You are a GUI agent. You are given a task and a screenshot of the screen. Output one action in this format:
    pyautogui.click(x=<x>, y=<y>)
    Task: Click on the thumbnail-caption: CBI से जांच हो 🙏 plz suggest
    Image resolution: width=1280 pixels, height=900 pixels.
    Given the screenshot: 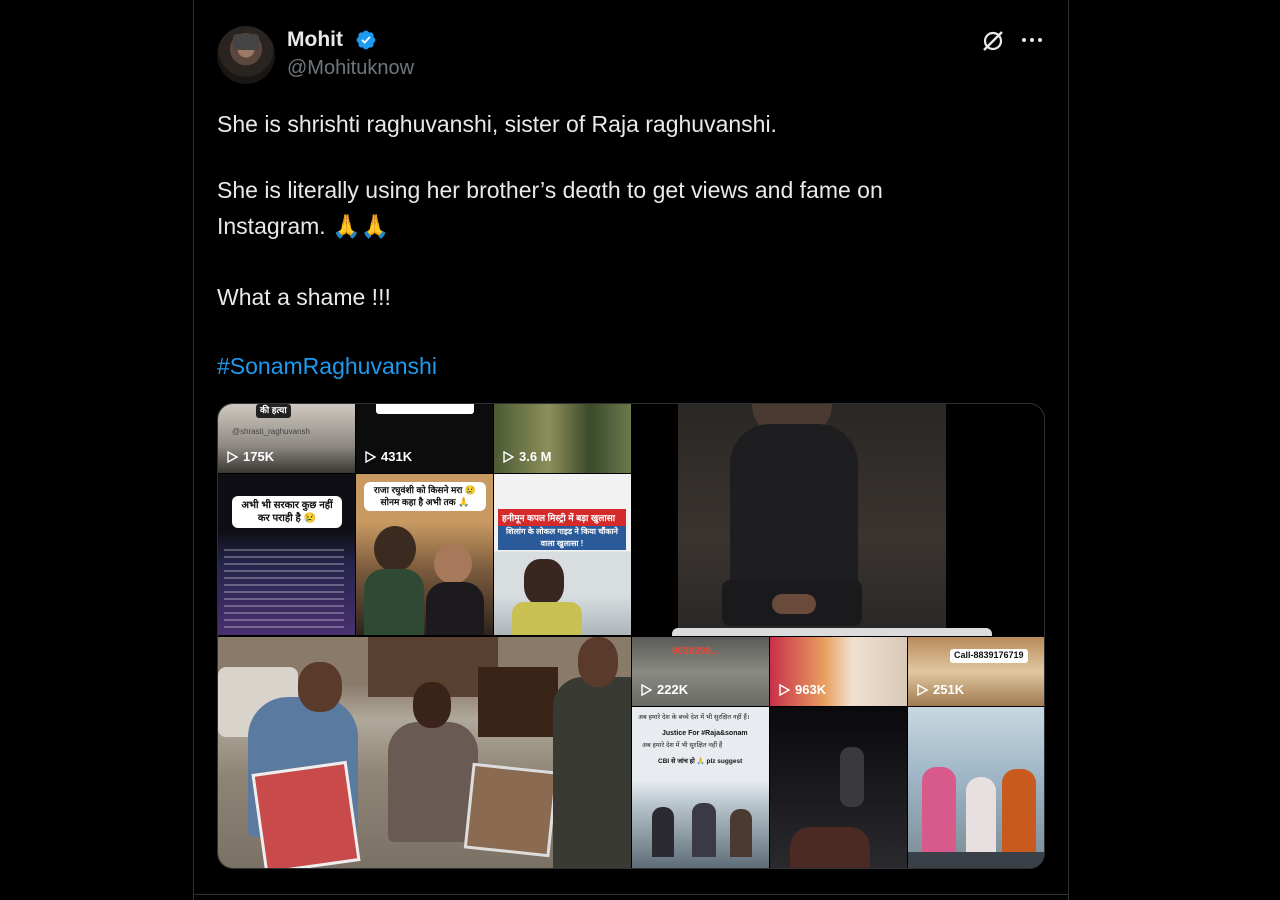 What is the action you would take?
    pyautogui.click(x=700, y=761)
    